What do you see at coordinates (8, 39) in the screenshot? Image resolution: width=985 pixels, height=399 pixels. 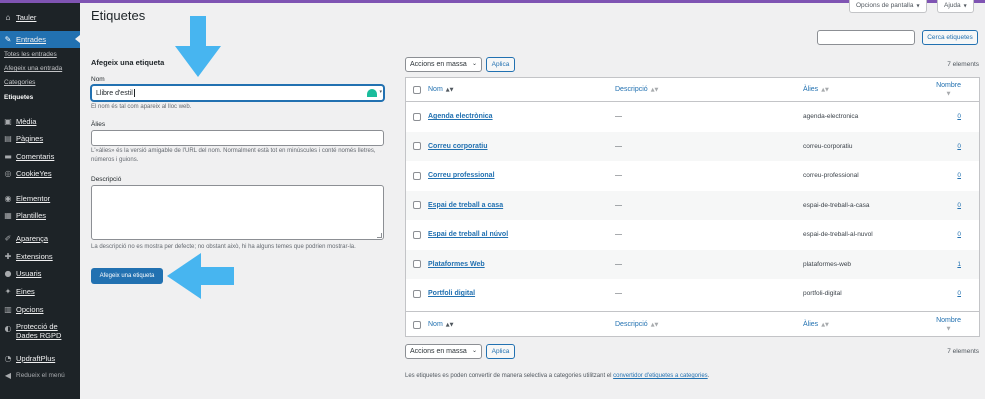 I see `pin-icon: ✎` at bounding box center [8, 39].